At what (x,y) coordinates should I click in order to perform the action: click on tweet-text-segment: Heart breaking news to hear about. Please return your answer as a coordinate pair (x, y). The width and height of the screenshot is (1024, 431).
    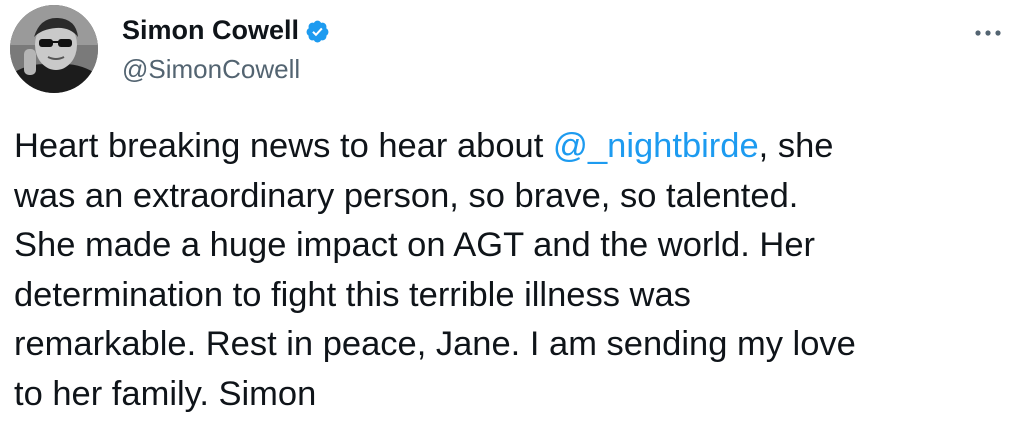
    Looking at the image, I should click on (283, 146).